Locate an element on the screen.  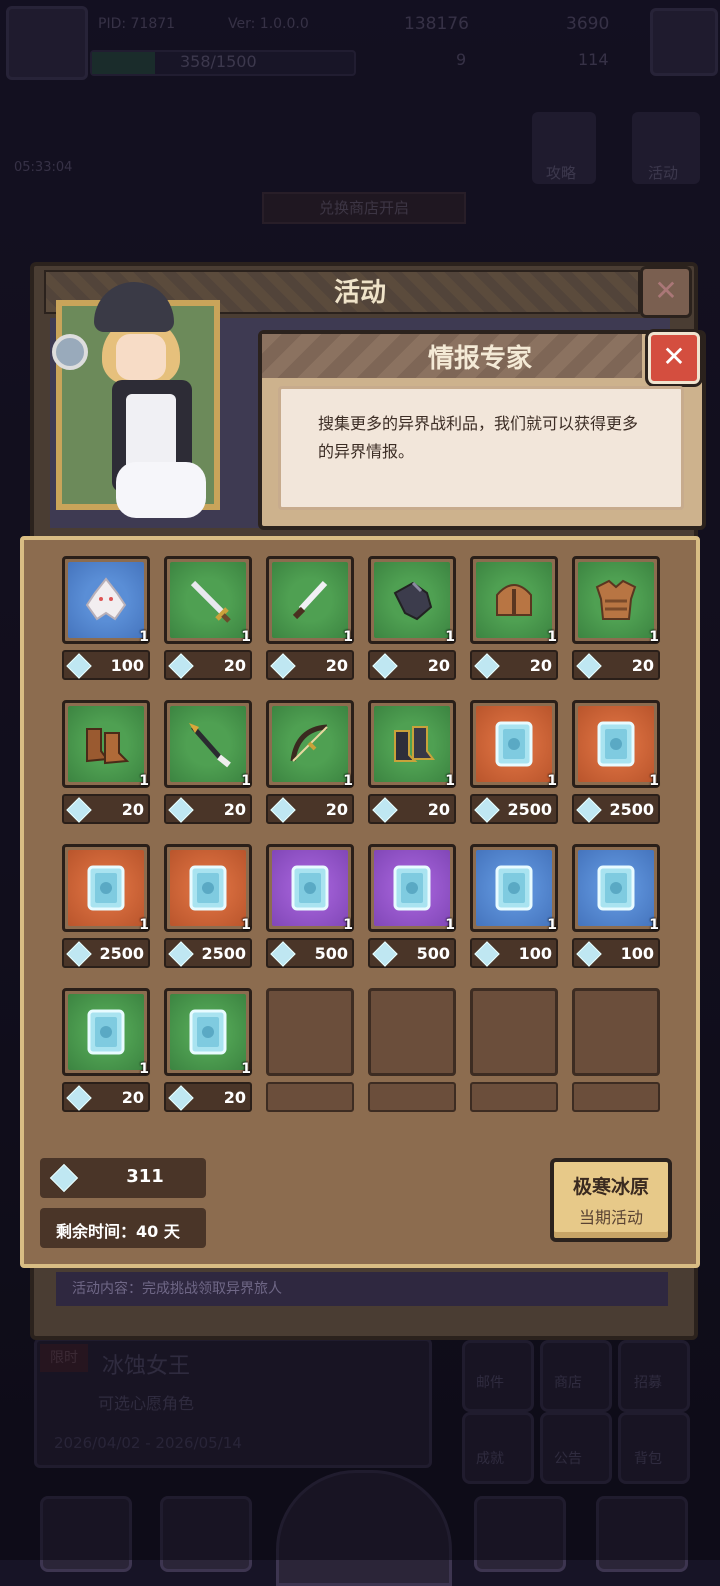
activity-label: 活动 is located at coordinates (663, 173).